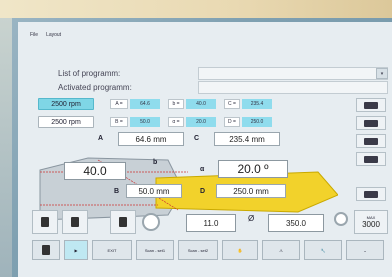 The width and height of the screenshot is (392, 277). Describe the element at coordinates (203, 191) in the screenshot. I see `dim-D-label: D` at that location.